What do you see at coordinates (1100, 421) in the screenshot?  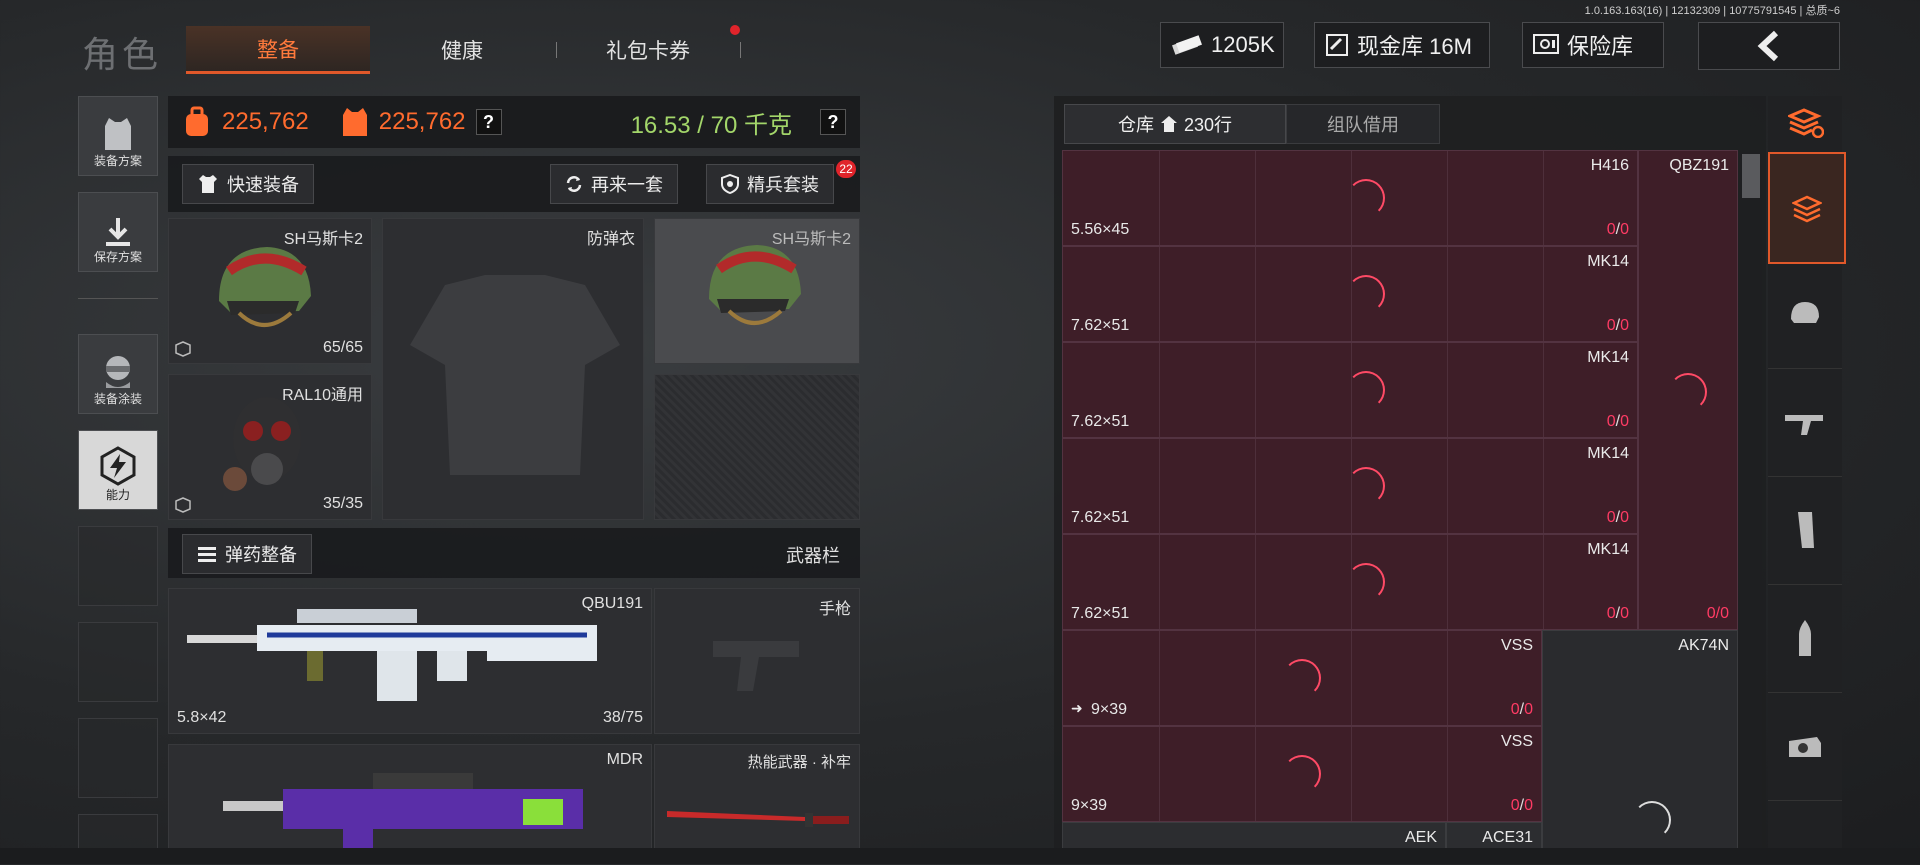 I see `item-caliber: 7.62×51` at bounding box center [1100, 421].